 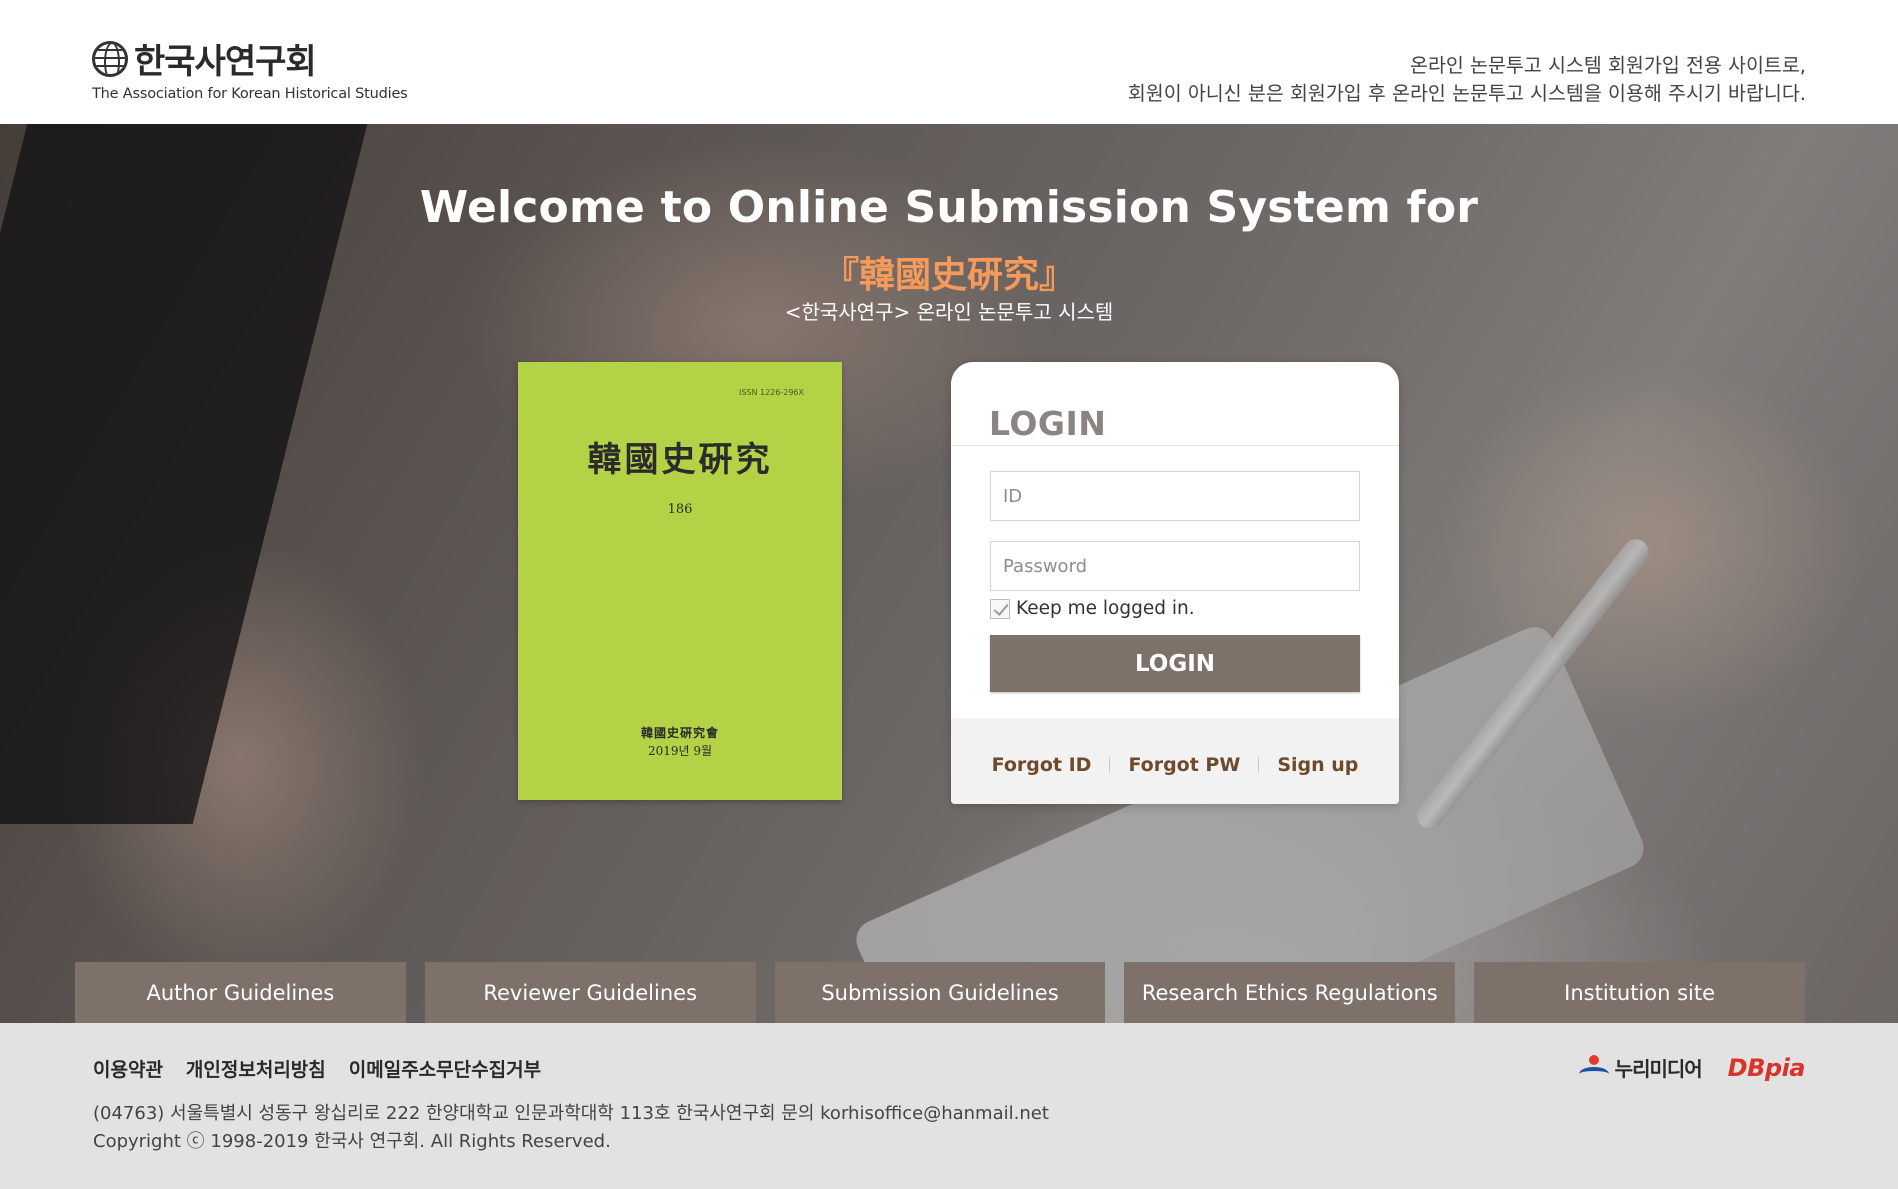 What do you see at coordinates (1175, 445) in the screenshot?
I see `login-divider` at bounding box center [1175, 445].